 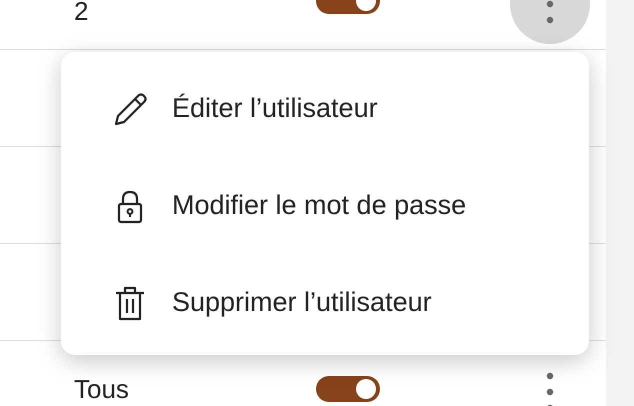 What do you see at coordinates (348, 389) in the screenshot?
I see `toggle-switch` at bounding box center [348, 389].